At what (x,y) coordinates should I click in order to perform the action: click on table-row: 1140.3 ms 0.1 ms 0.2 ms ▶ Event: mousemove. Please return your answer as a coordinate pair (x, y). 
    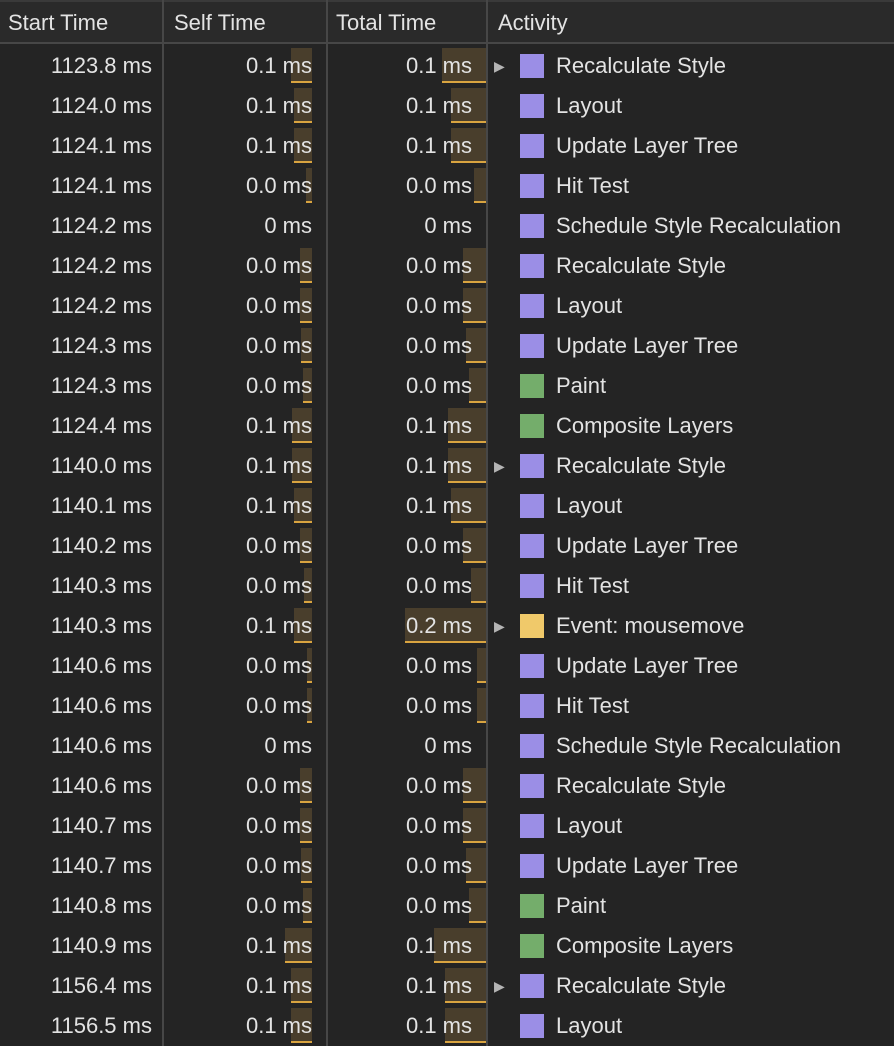
    Looking at the image, I should click on (447, 626).